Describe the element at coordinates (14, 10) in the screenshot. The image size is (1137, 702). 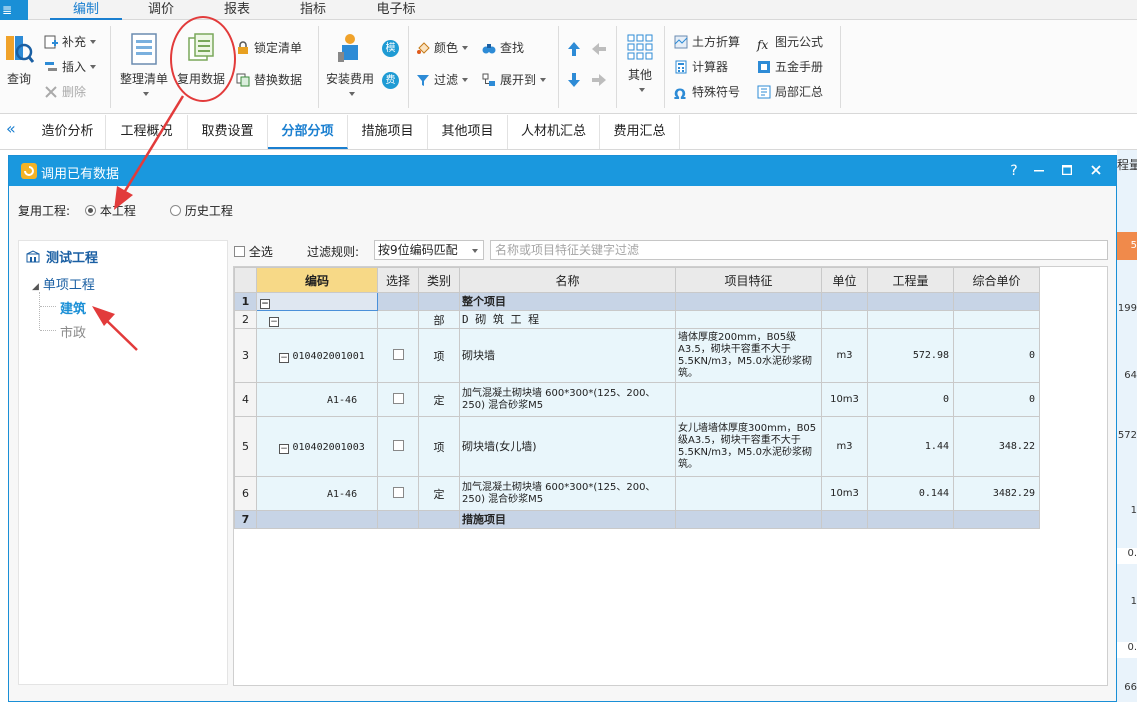
I see `app-menu-button: ≣` at that location.